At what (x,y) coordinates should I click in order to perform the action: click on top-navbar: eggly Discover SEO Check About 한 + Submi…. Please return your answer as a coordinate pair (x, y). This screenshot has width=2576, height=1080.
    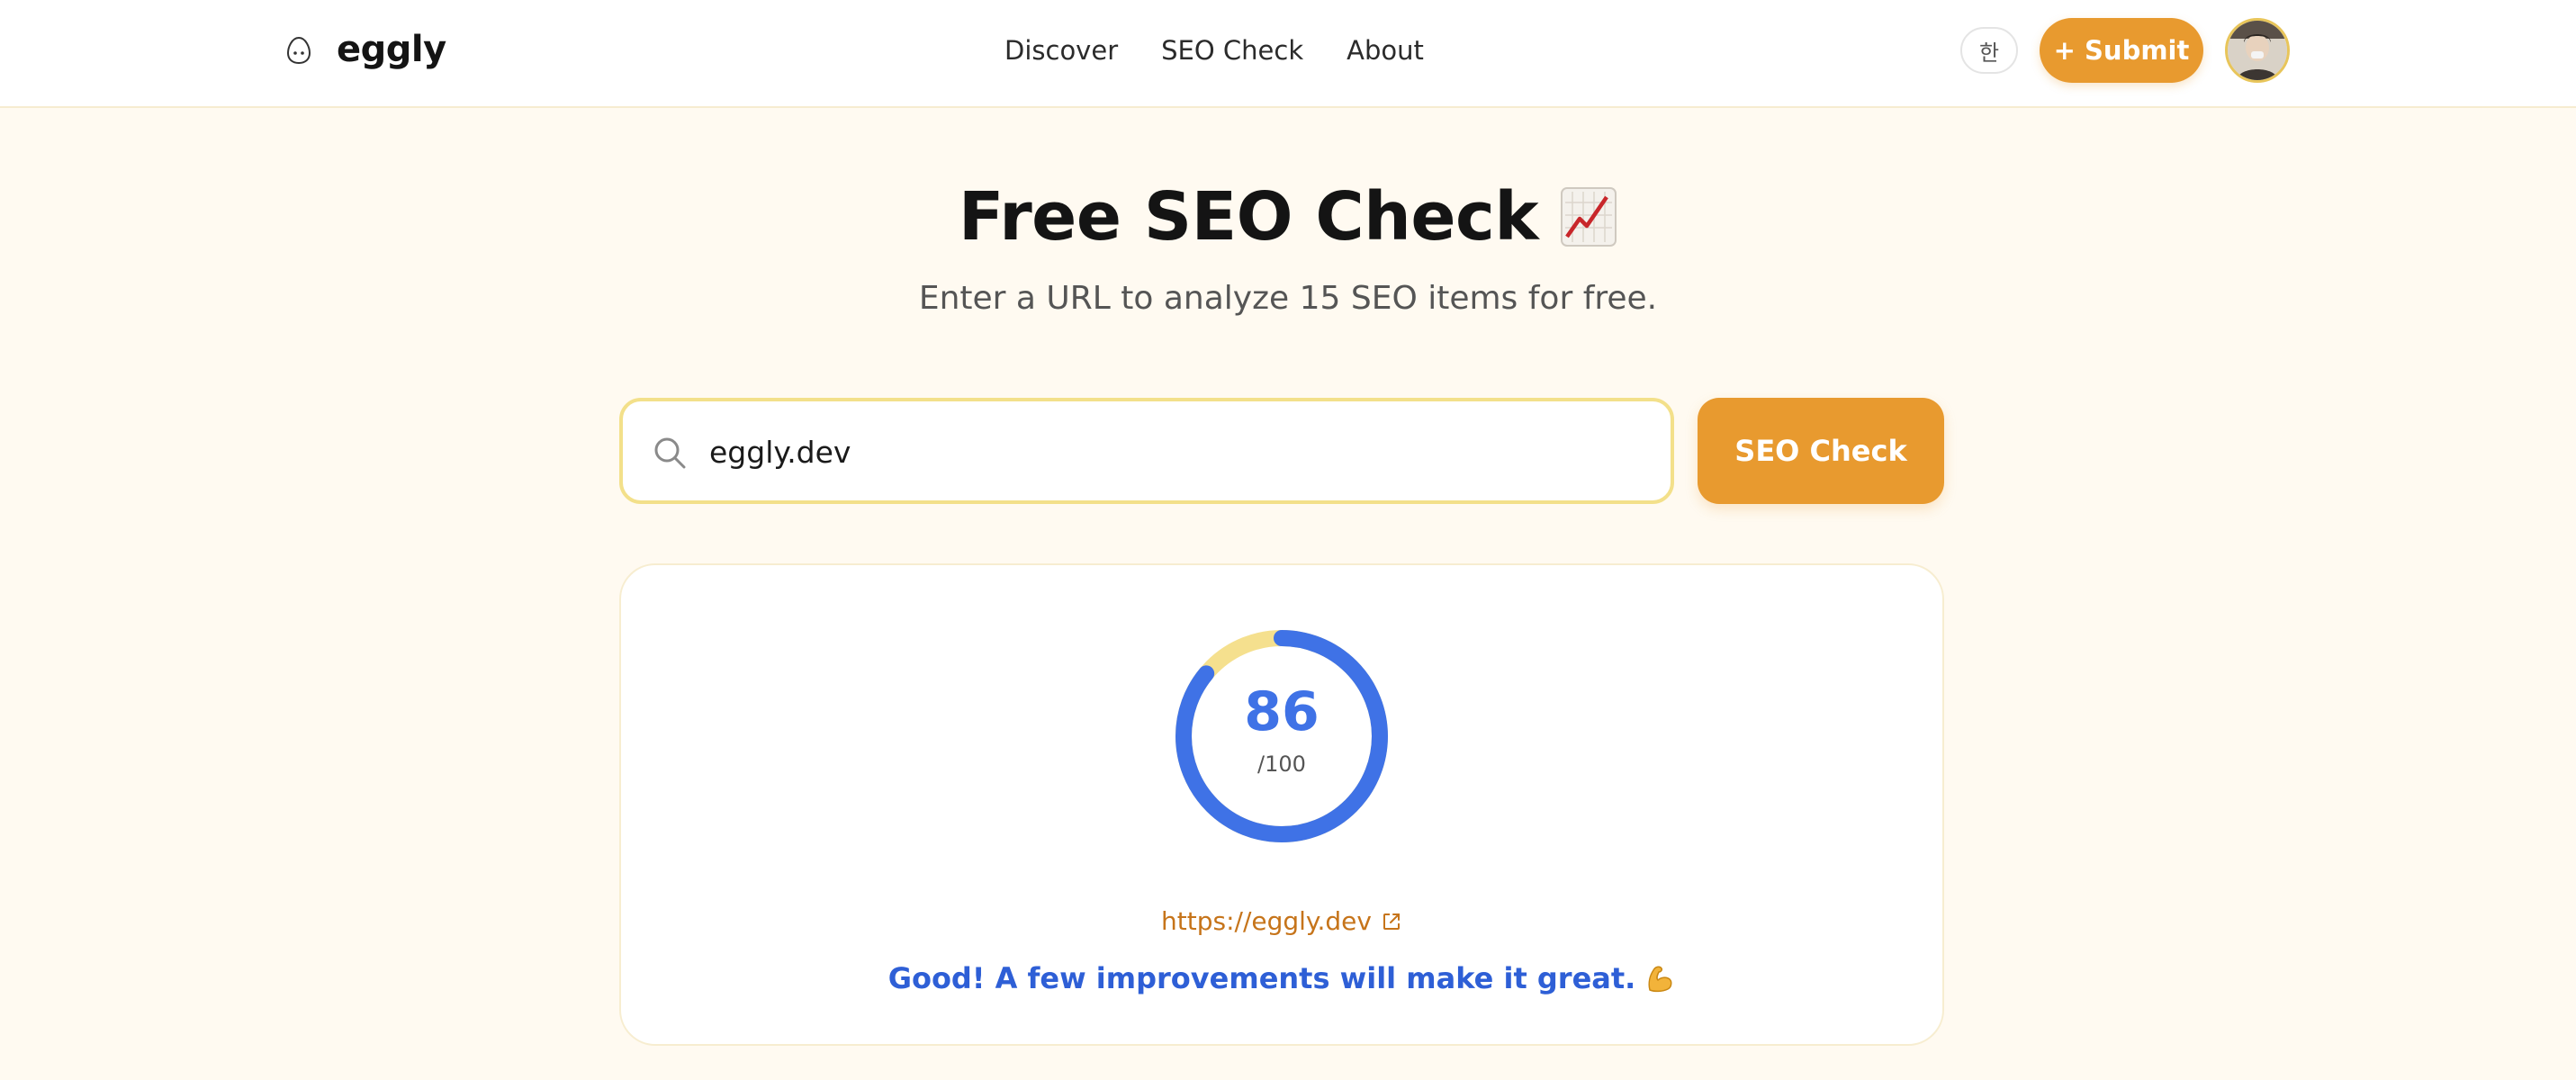
    Looking at the image, I should click on (1288, 54).